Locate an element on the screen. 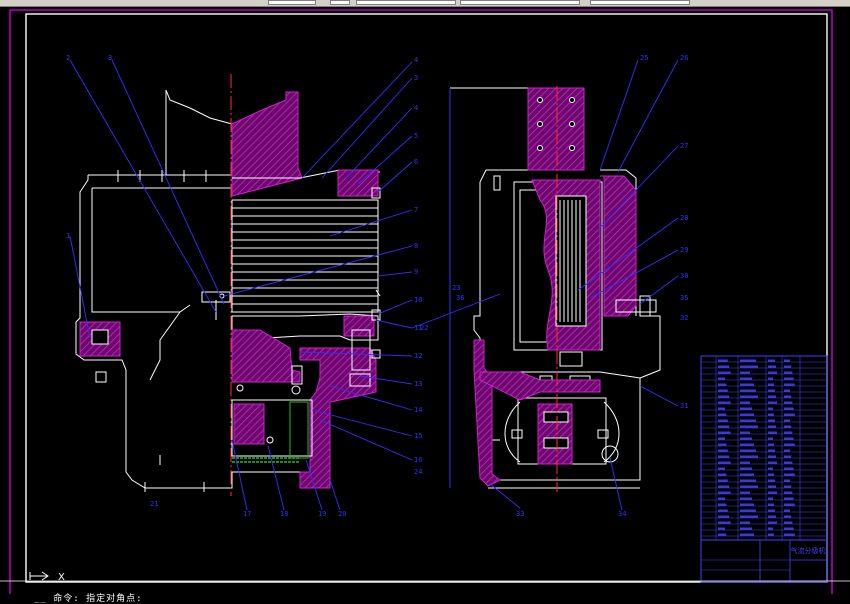 This screenshot has width=850, height=604. right-section-hatch is located at coordinates (565, 287).